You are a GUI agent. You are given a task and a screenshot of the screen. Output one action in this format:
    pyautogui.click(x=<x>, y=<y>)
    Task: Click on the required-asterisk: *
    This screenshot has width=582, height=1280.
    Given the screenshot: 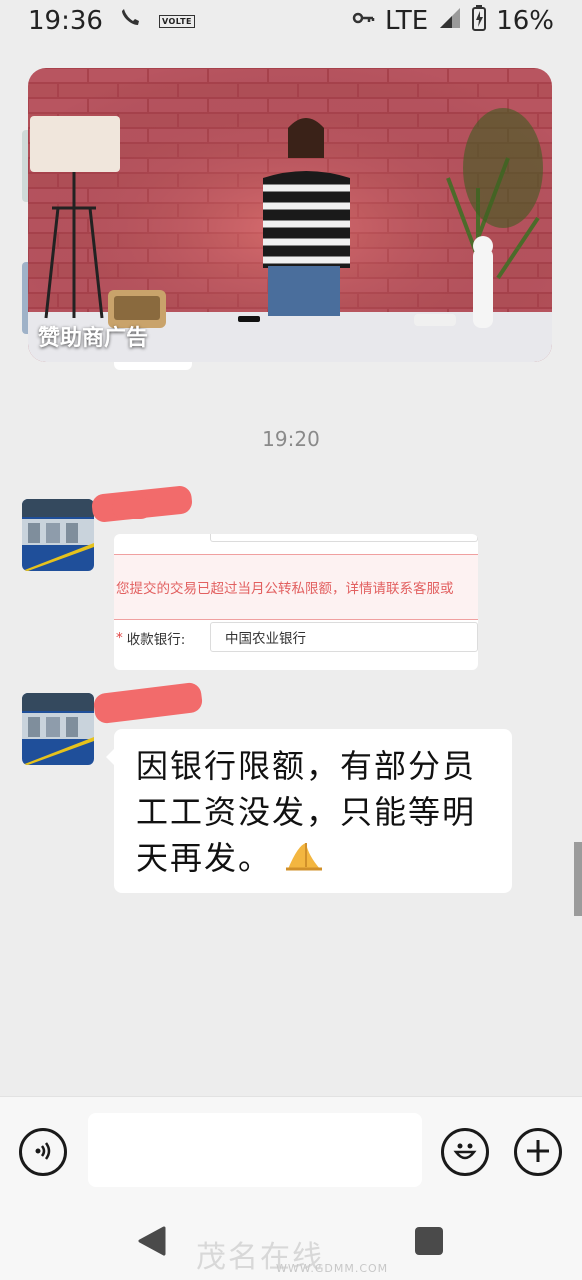 What is the action you would take?
    pyautogui.click(x=119, y=638)
    